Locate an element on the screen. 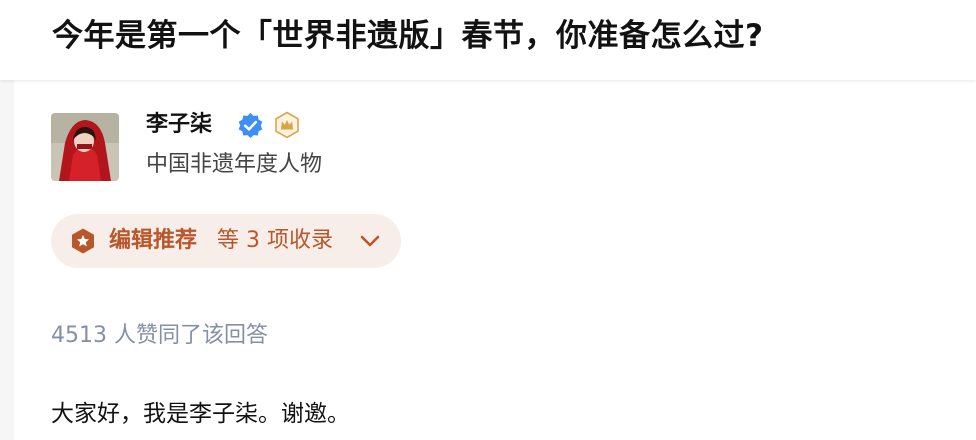  author-name: 李子柒 is located at coordinates (179, 125).